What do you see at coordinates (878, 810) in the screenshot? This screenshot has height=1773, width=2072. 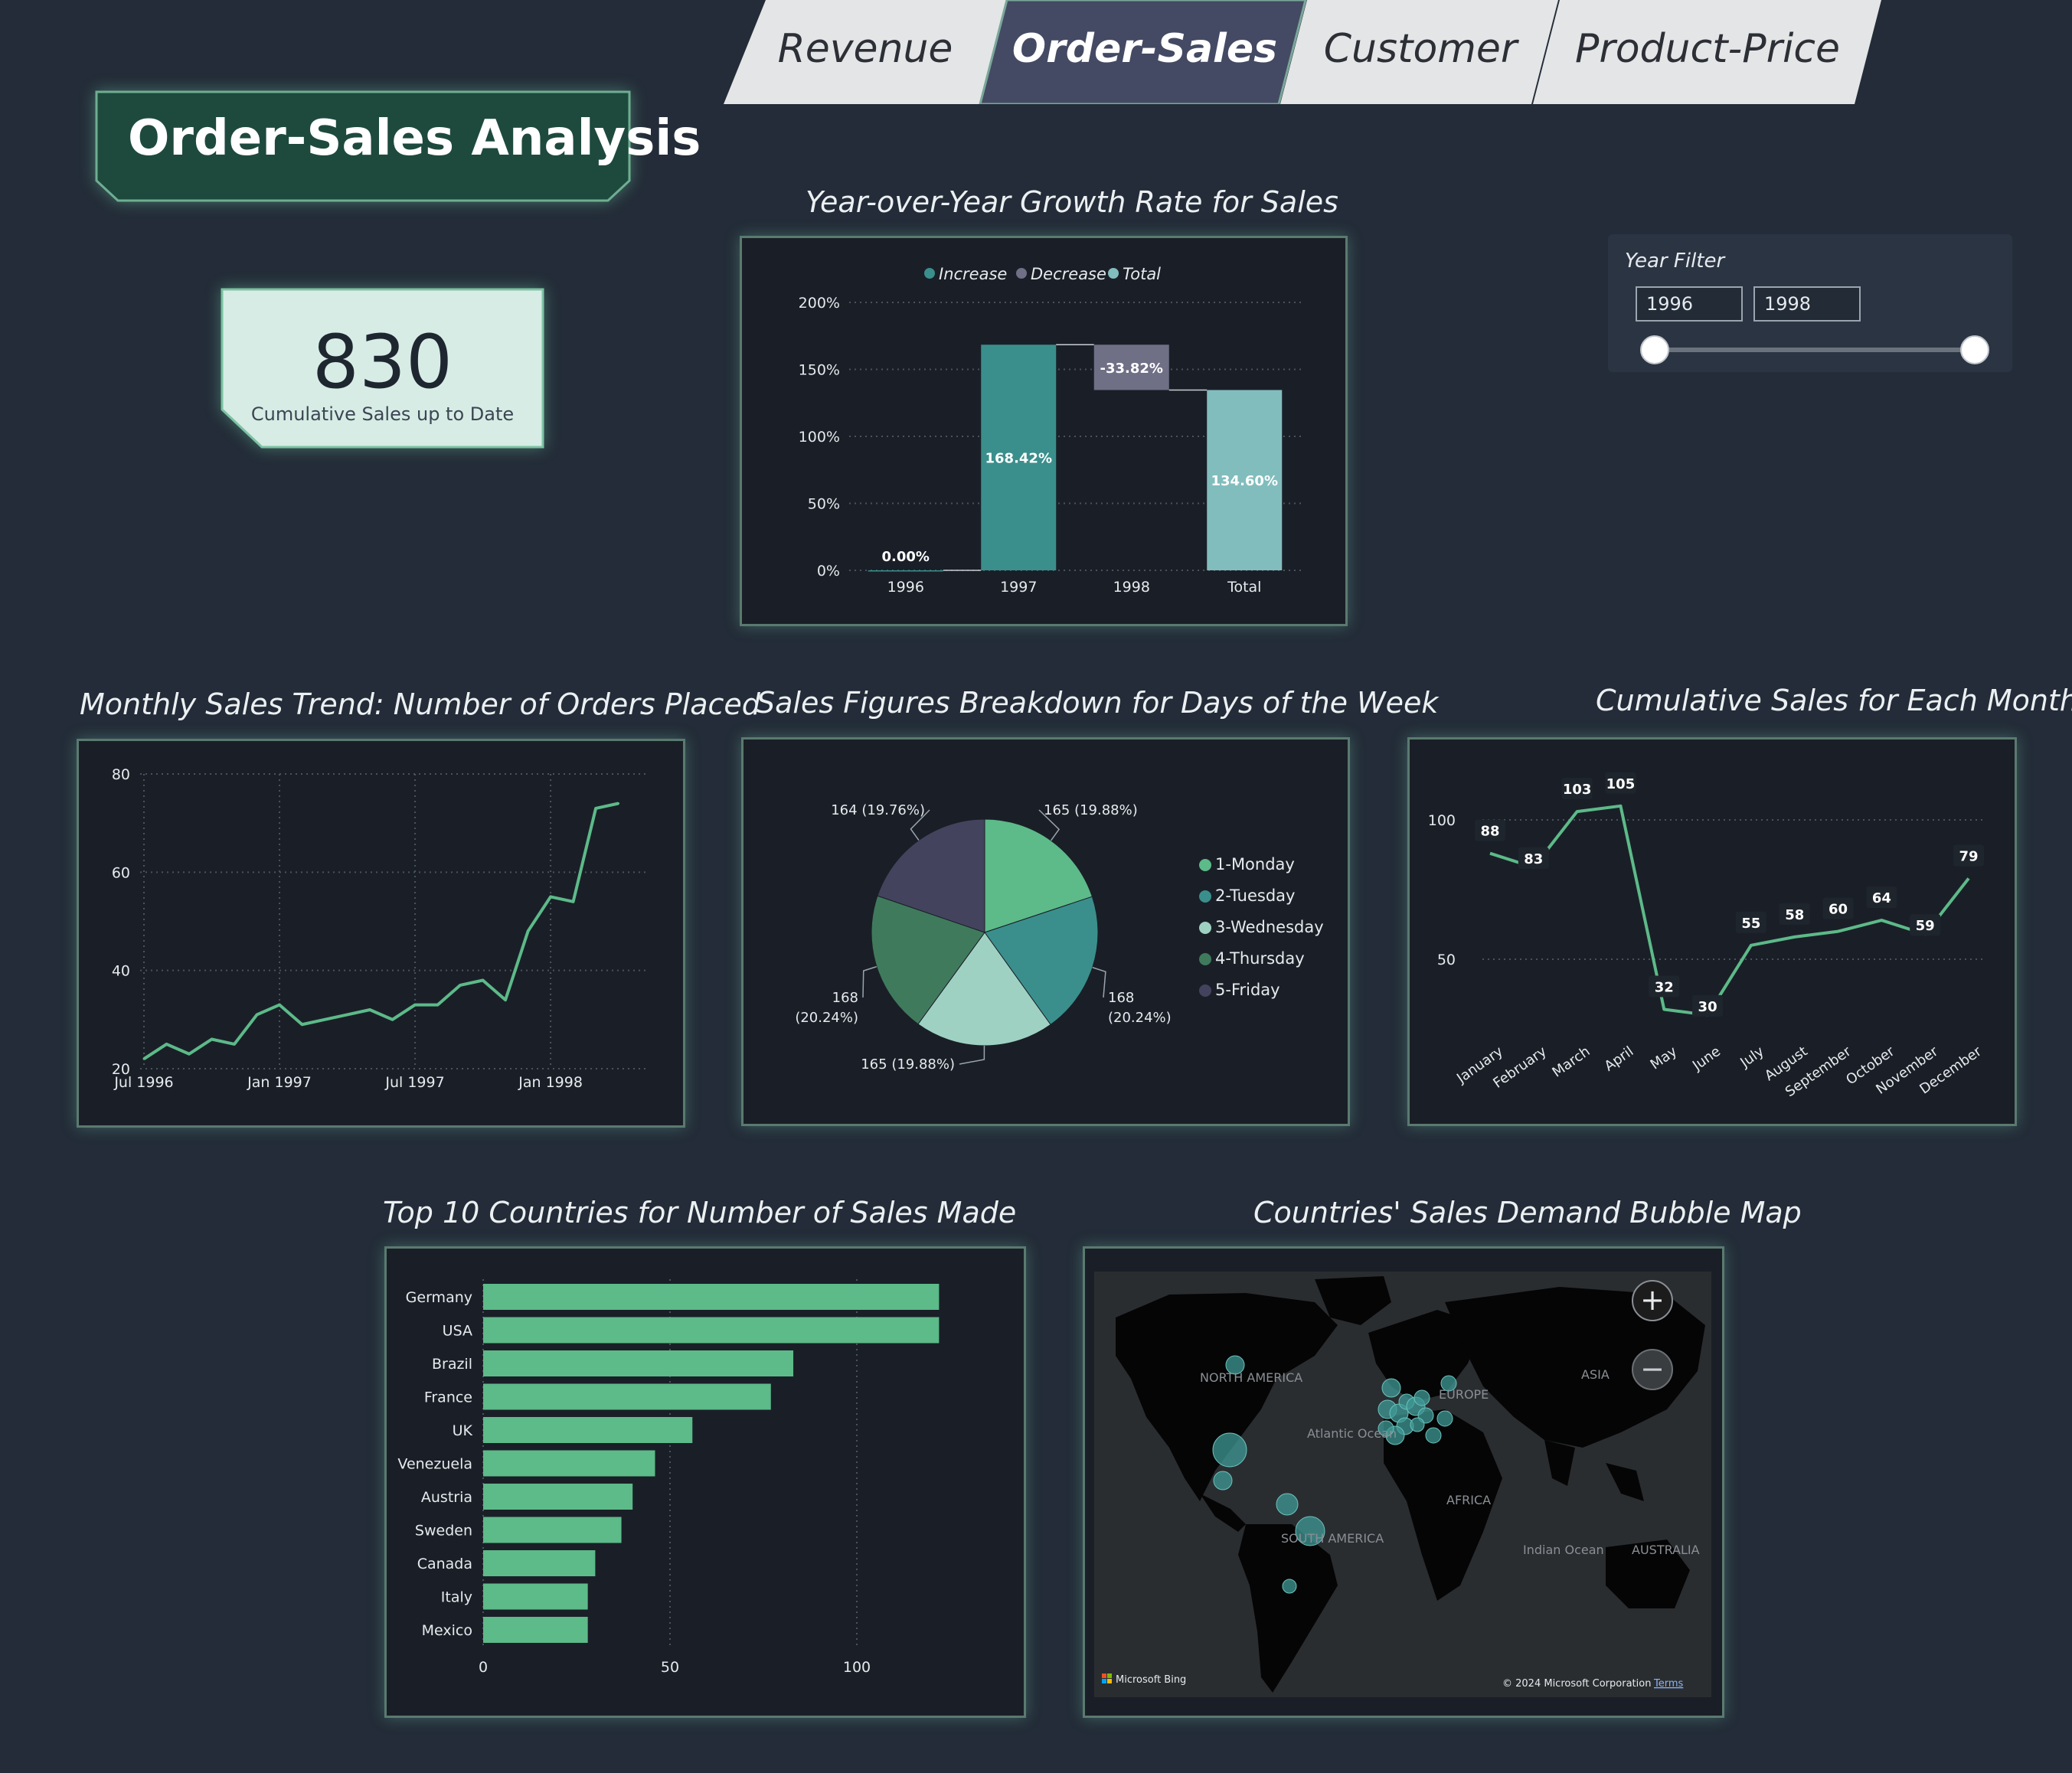 I see `slice-data-label: 164 (19.76%)` at bounding box center [878, 810].